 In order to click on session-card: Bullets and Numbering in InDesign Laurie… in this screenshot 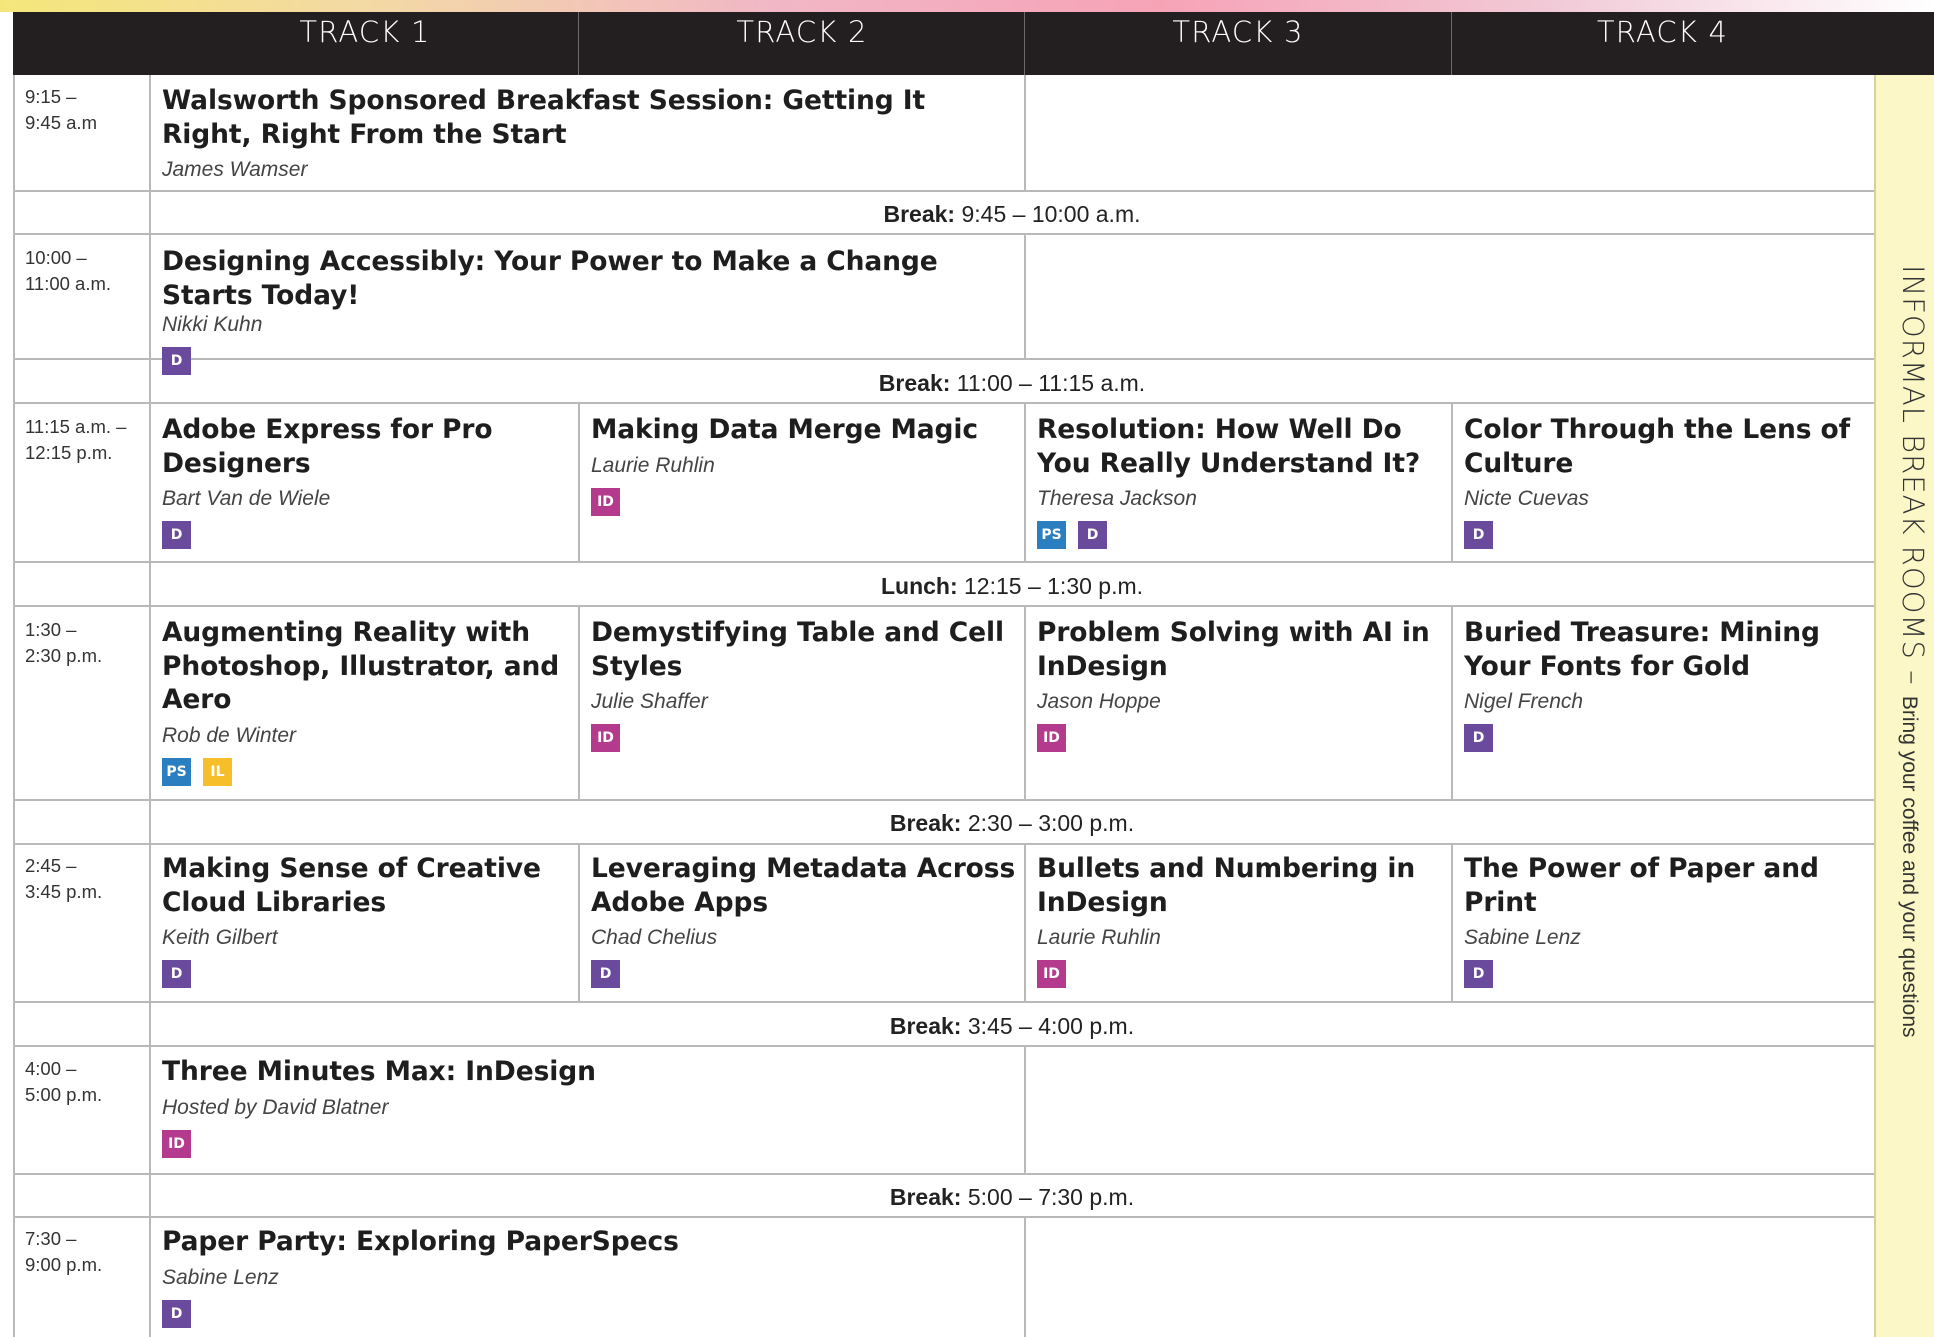, I will do `click(1239, 920)`.